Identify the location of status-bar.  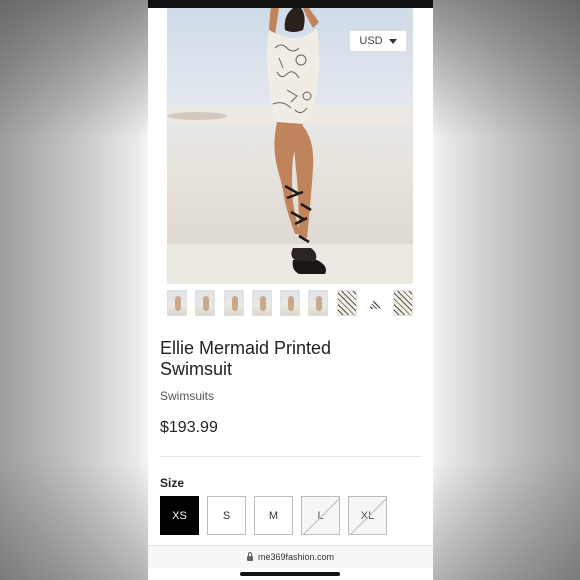
(290, 4).